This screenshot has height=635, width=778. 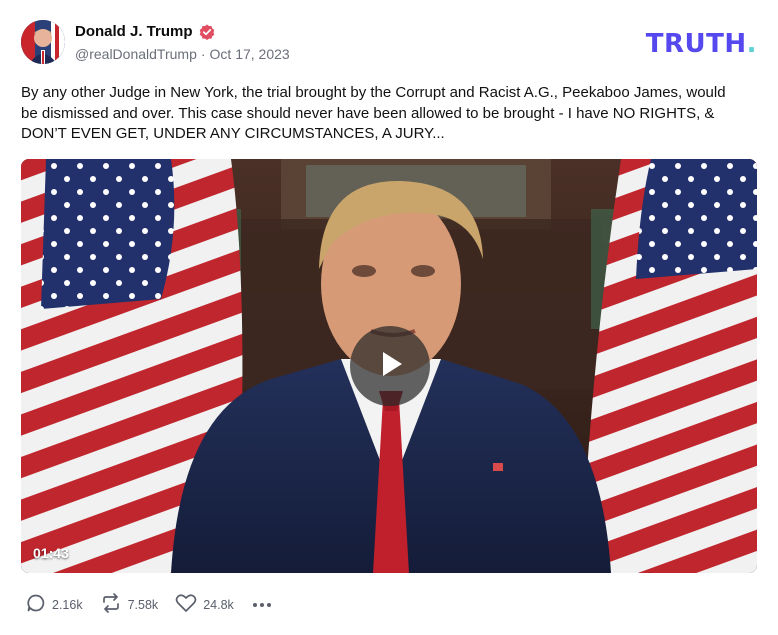 I want to click on author-meta: @realDonaldTrump · Oct 17, 2023, so click(x=182, y=54).